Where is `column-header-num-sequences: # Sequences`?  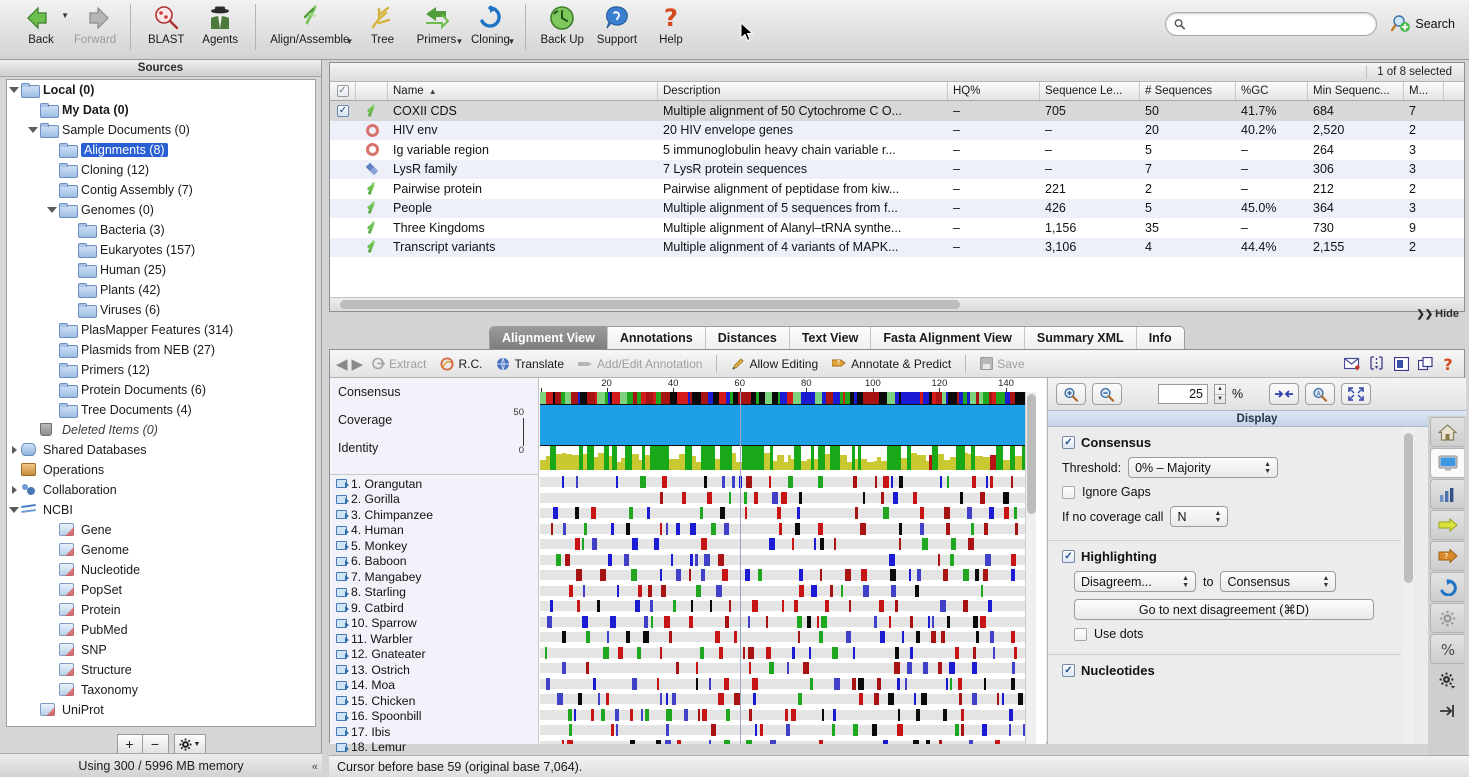
column-header-num-sequences: # Sequences is located at coordinates (1188, 91).